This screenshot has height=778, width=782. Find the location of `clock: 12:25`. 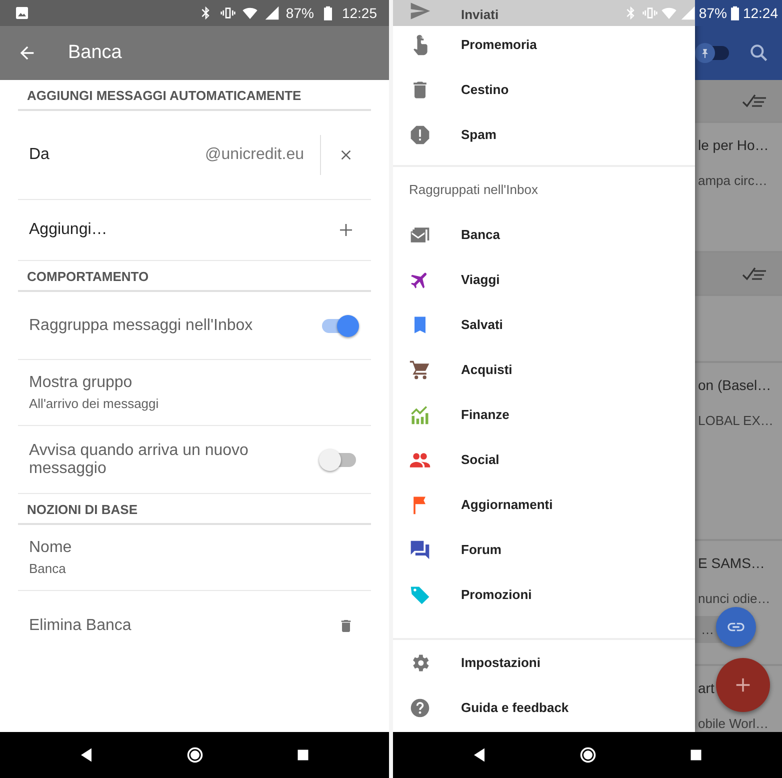

clock: 12:25 is located at coordinates (359, 13).